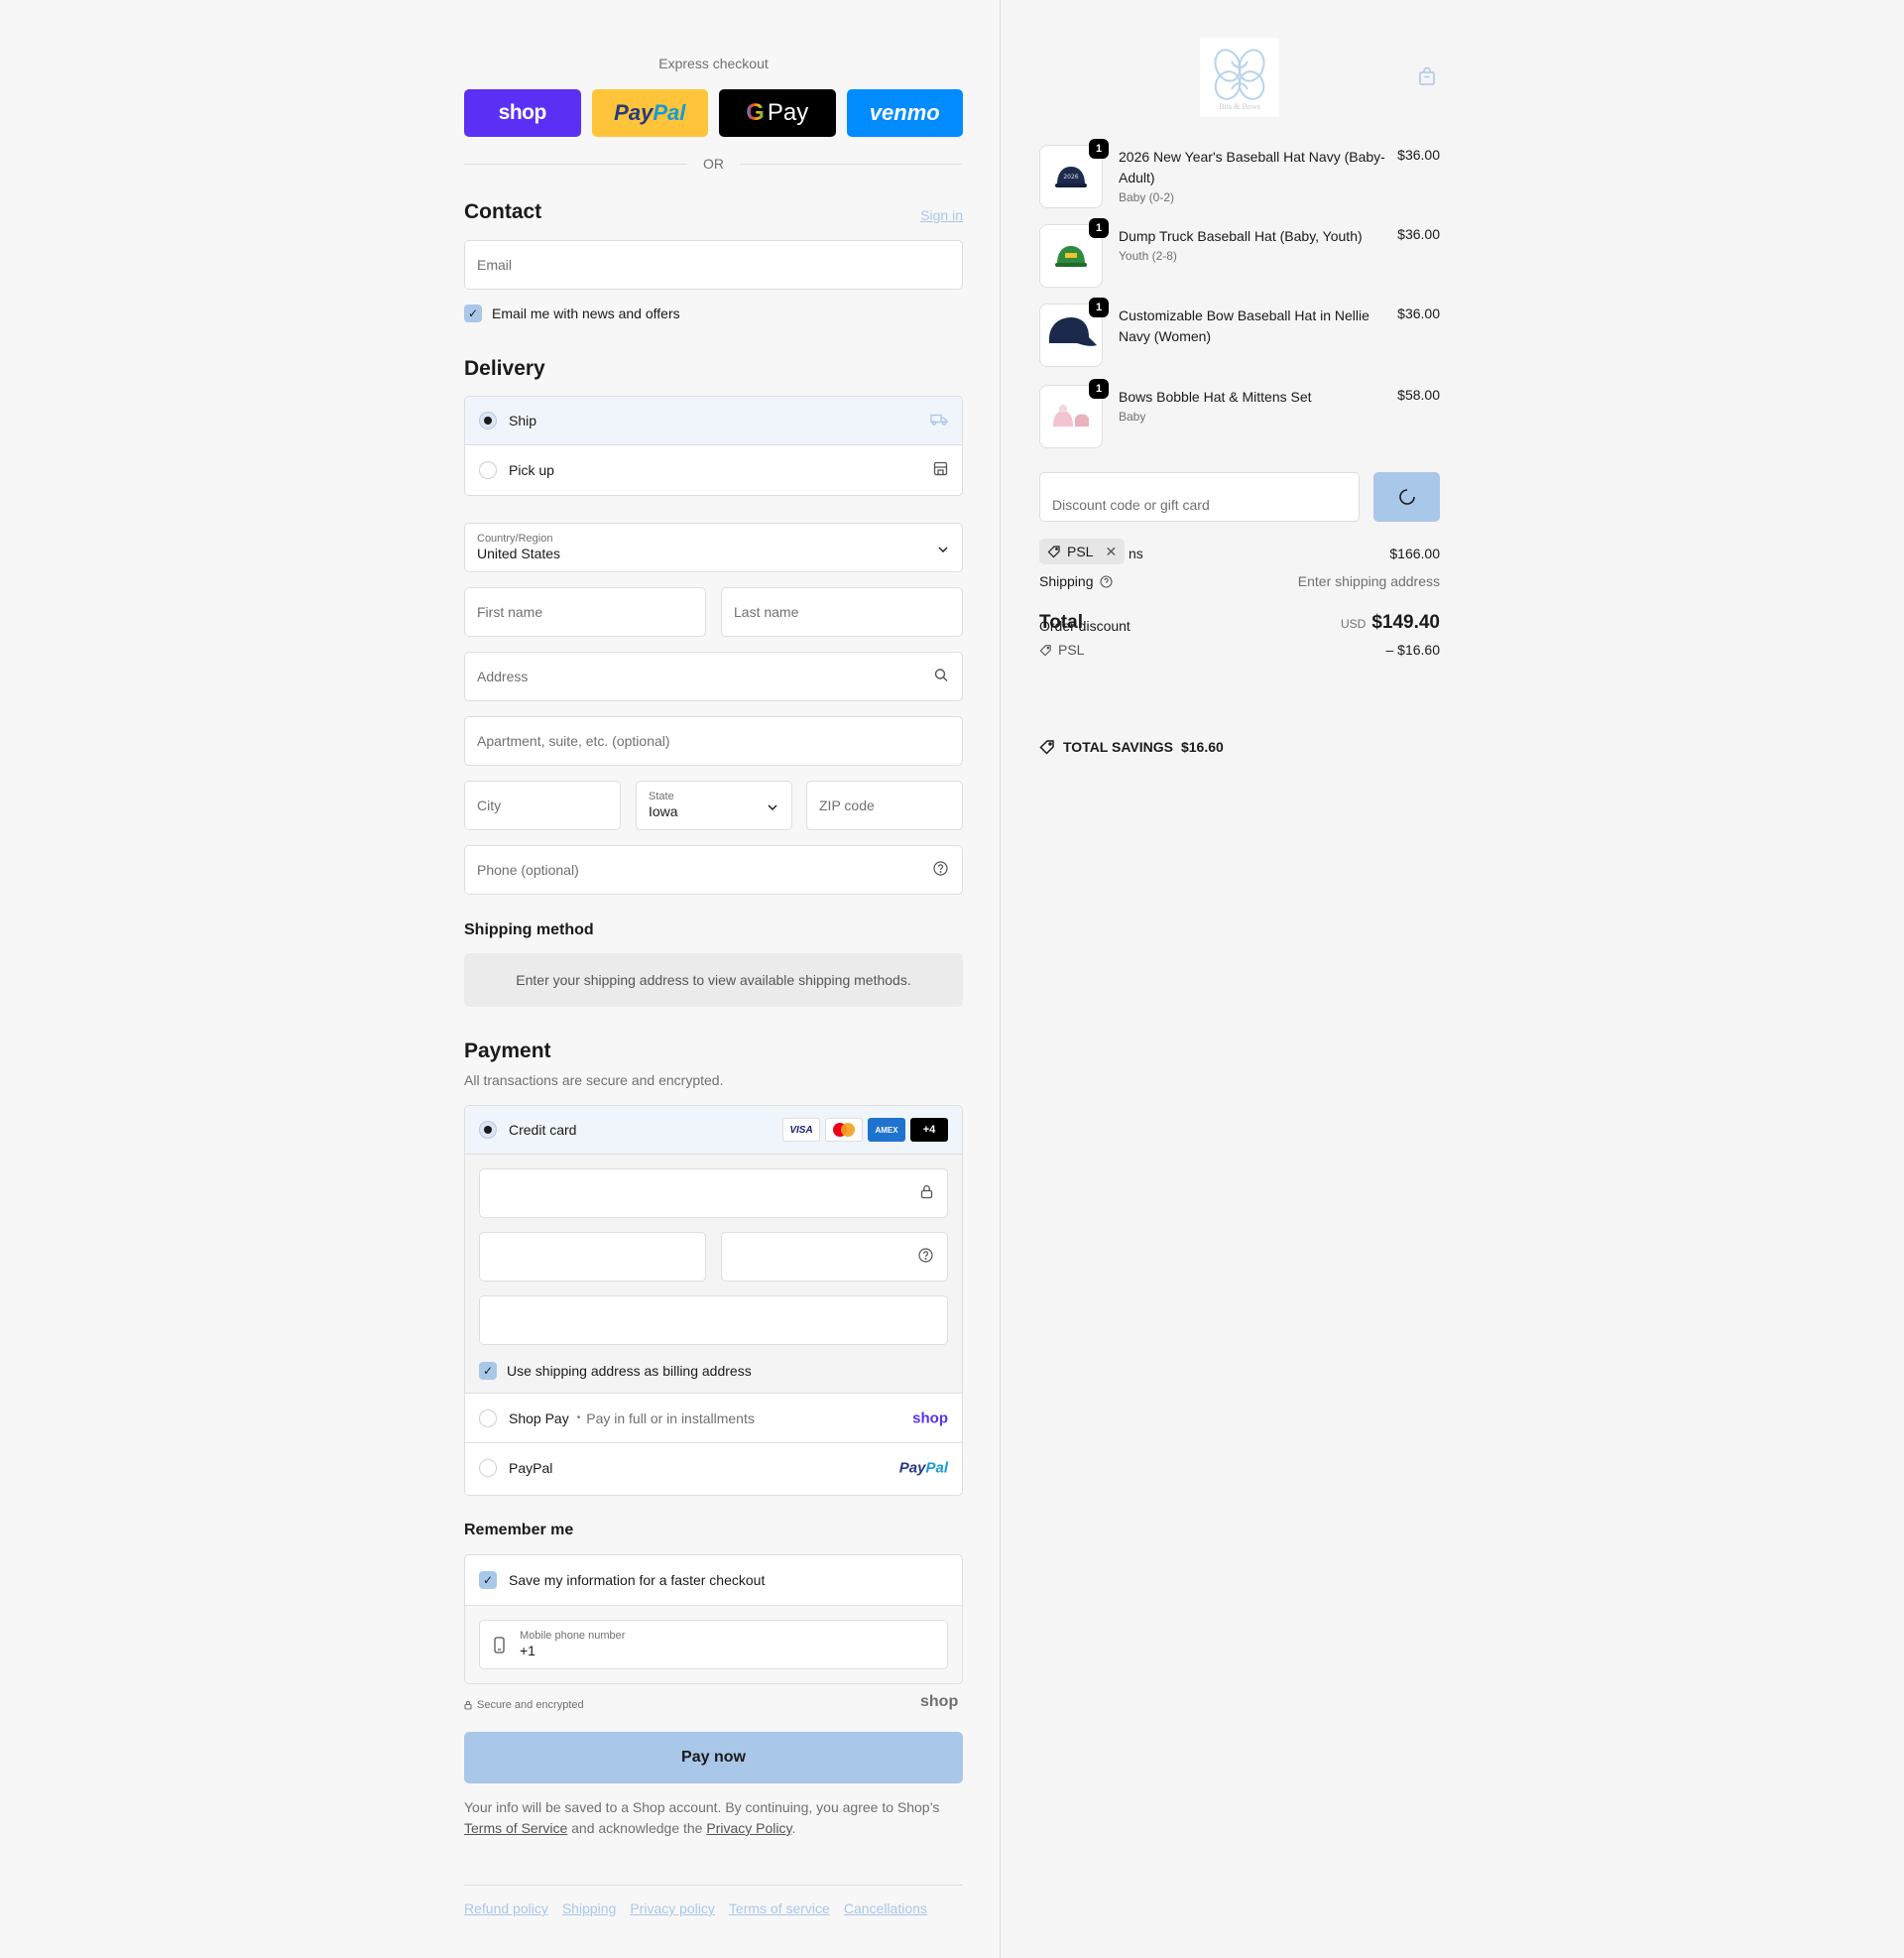 The width and height of the screenshot is (1904, 1958). What do you see at coordinates (713, 421) in the screenshot?
I see `delivery-option-ship: Ship` at bounding box center [713, 421].